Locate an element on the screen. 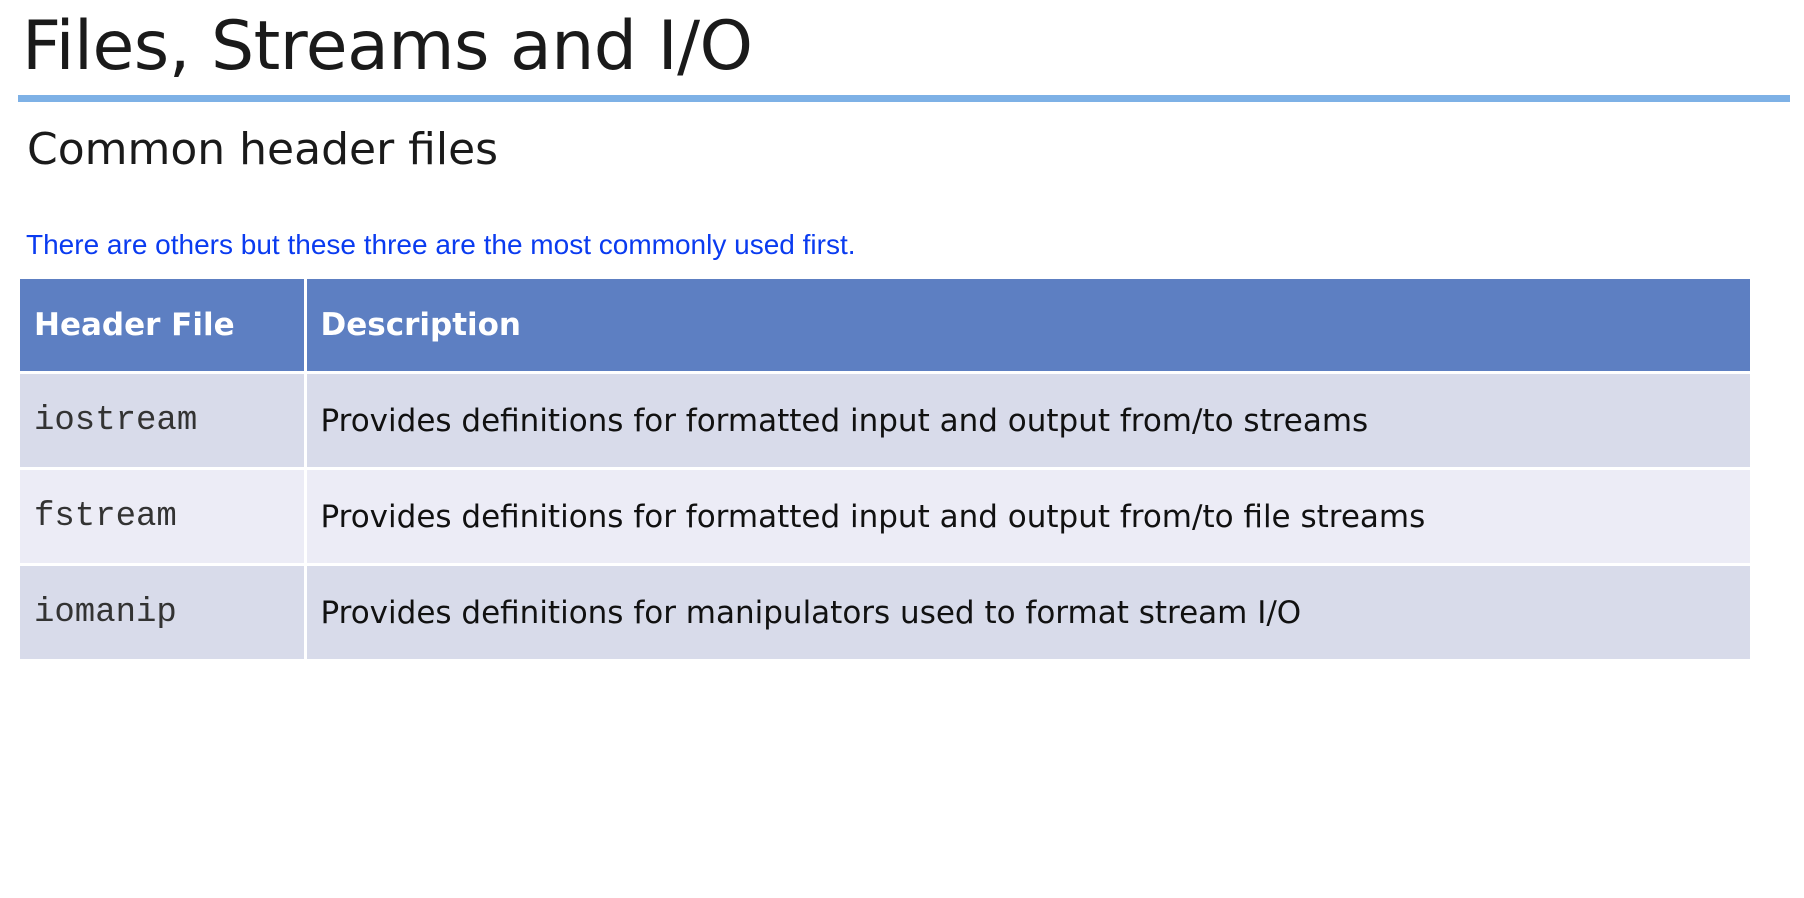  title-divider is located at coordinates (904, 98).